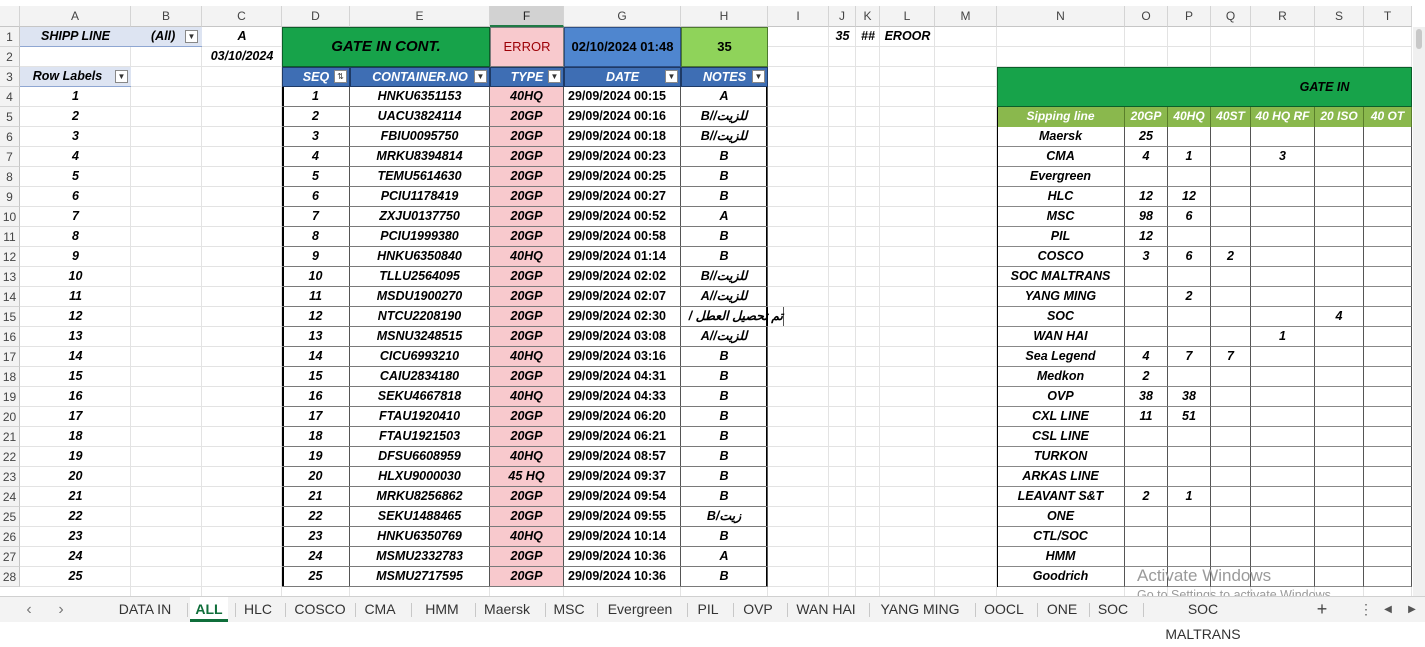  What do you see at coordinates (10, 257) in the screenshot?
I see `row-header: 12` at bounding box center [10, 257].